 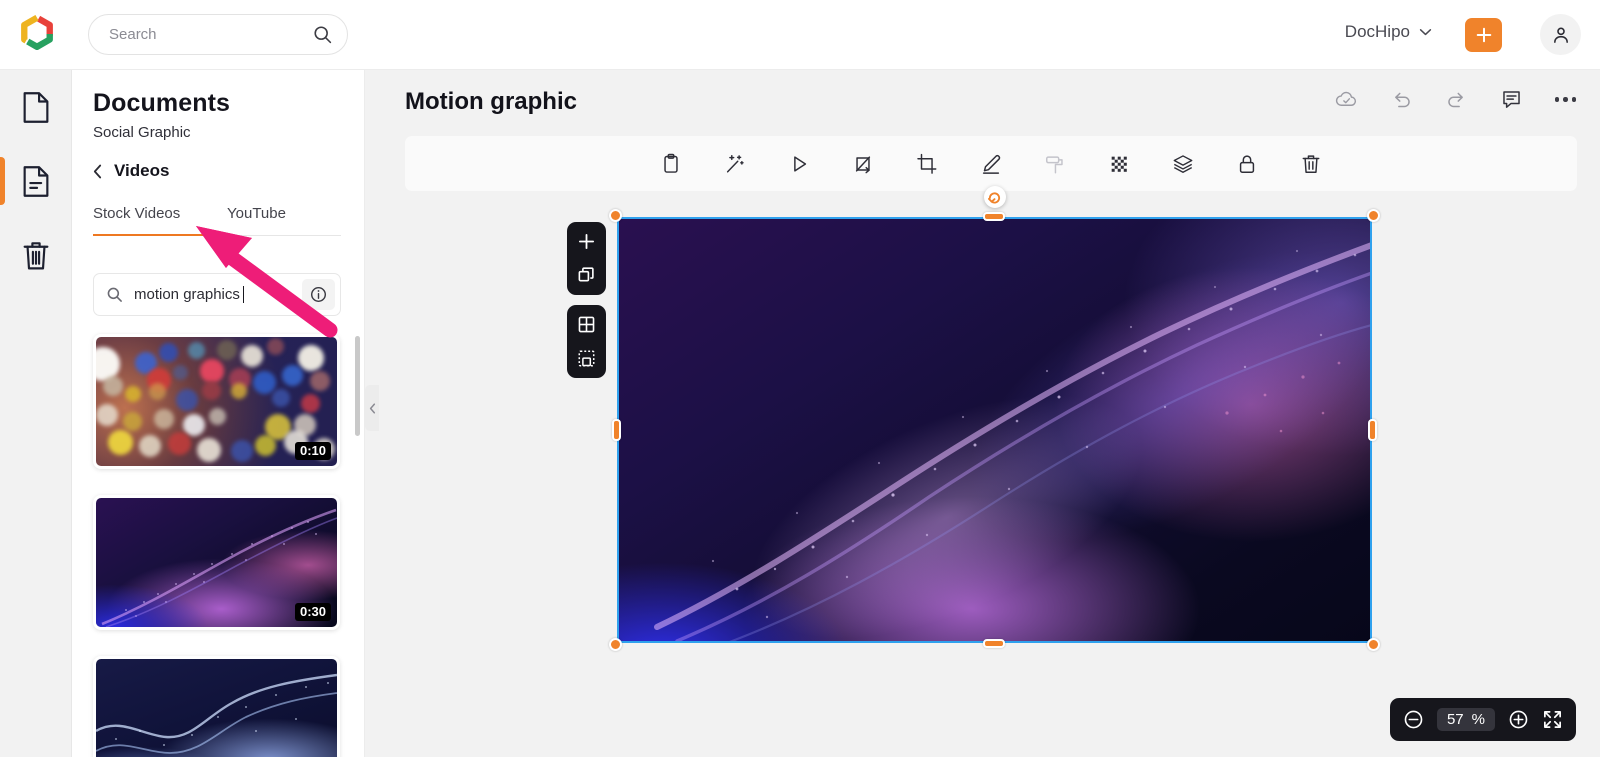 What do you see at coordinates (863, 164) in the screenshot?
I see `replace-icon` at bounding box center [863, 164].